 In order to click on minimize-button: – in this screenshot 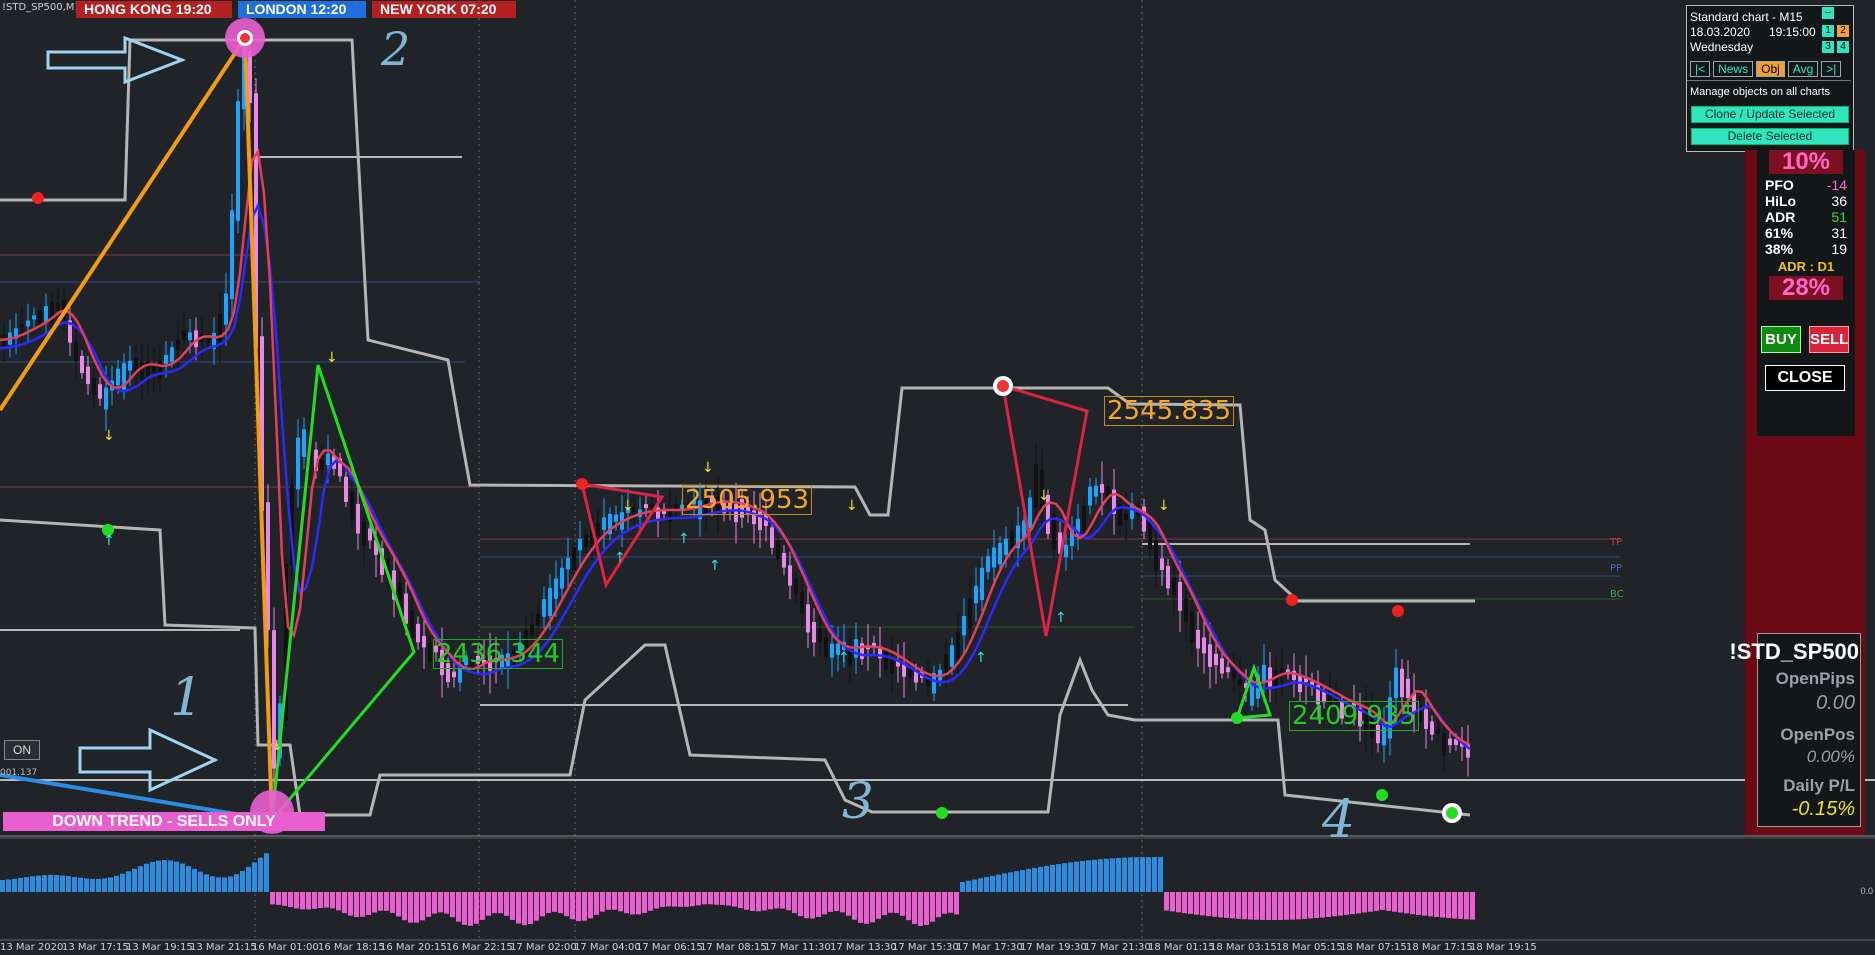, I will do `click(1828, 13)`.